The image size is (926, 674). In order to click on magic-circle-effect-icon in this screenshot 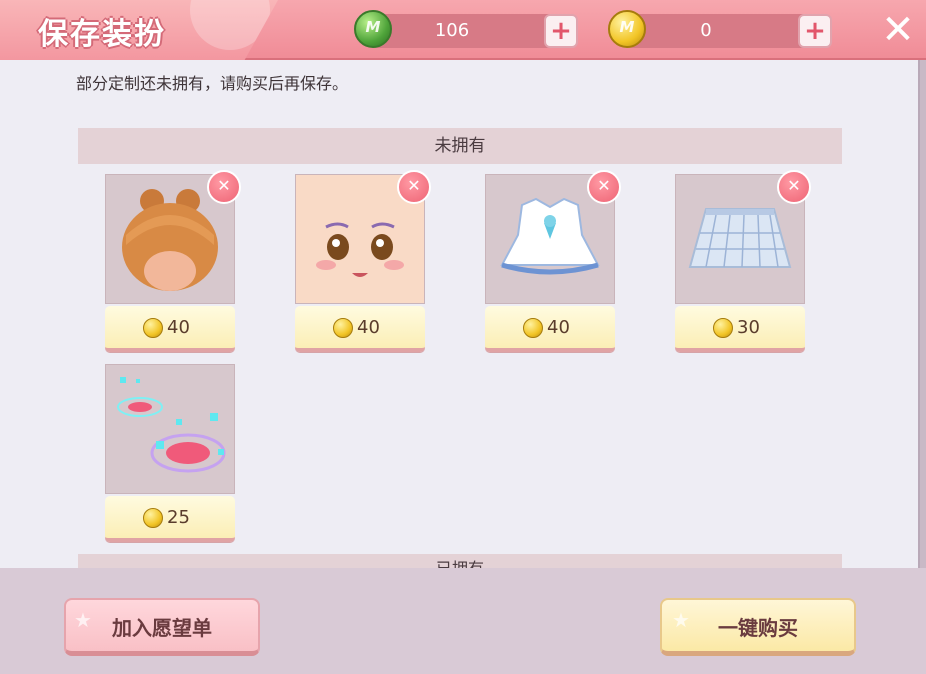, I will do `click(170, 429)`.